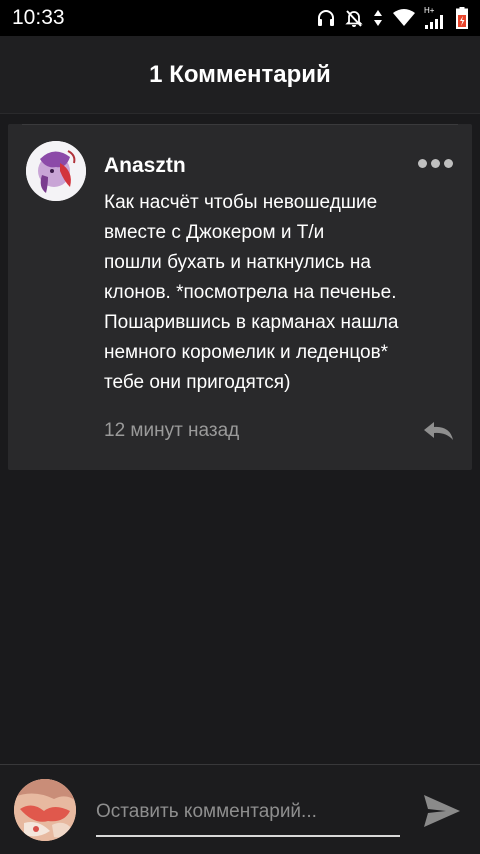 The width and height of the screenshot is (480, 854). I want to click on more-options-icon, so click(436, 163).